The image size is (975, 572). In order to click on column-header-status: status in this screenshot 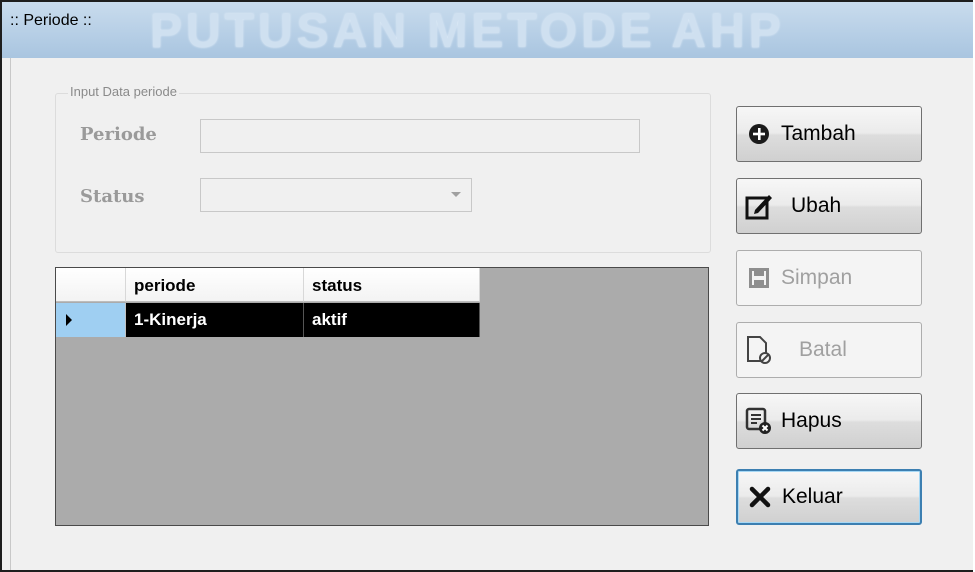, I will do `click(392, 285)`.